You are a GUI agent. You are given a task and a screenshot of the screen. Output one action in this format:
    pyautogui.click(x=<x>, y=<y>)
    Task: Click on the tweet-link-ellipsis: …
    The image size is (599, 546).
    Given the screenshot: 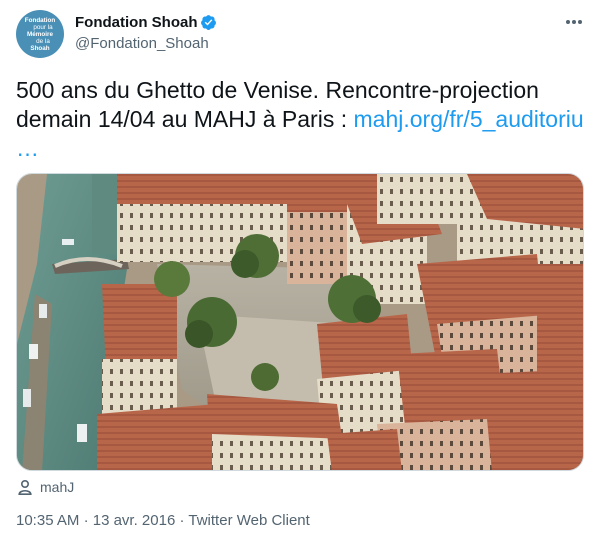 What is the action you would take?
    pyautogui.click(x=301, y=148)
    